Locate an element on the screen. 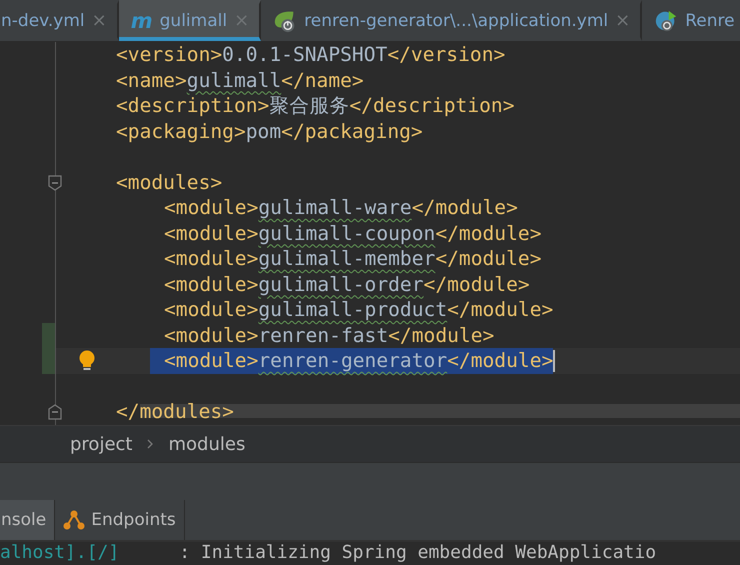 The height and width of the screenshot is (565, 740). code-line: <packaging>pom</packaging> is located at coordinates (269, 131).